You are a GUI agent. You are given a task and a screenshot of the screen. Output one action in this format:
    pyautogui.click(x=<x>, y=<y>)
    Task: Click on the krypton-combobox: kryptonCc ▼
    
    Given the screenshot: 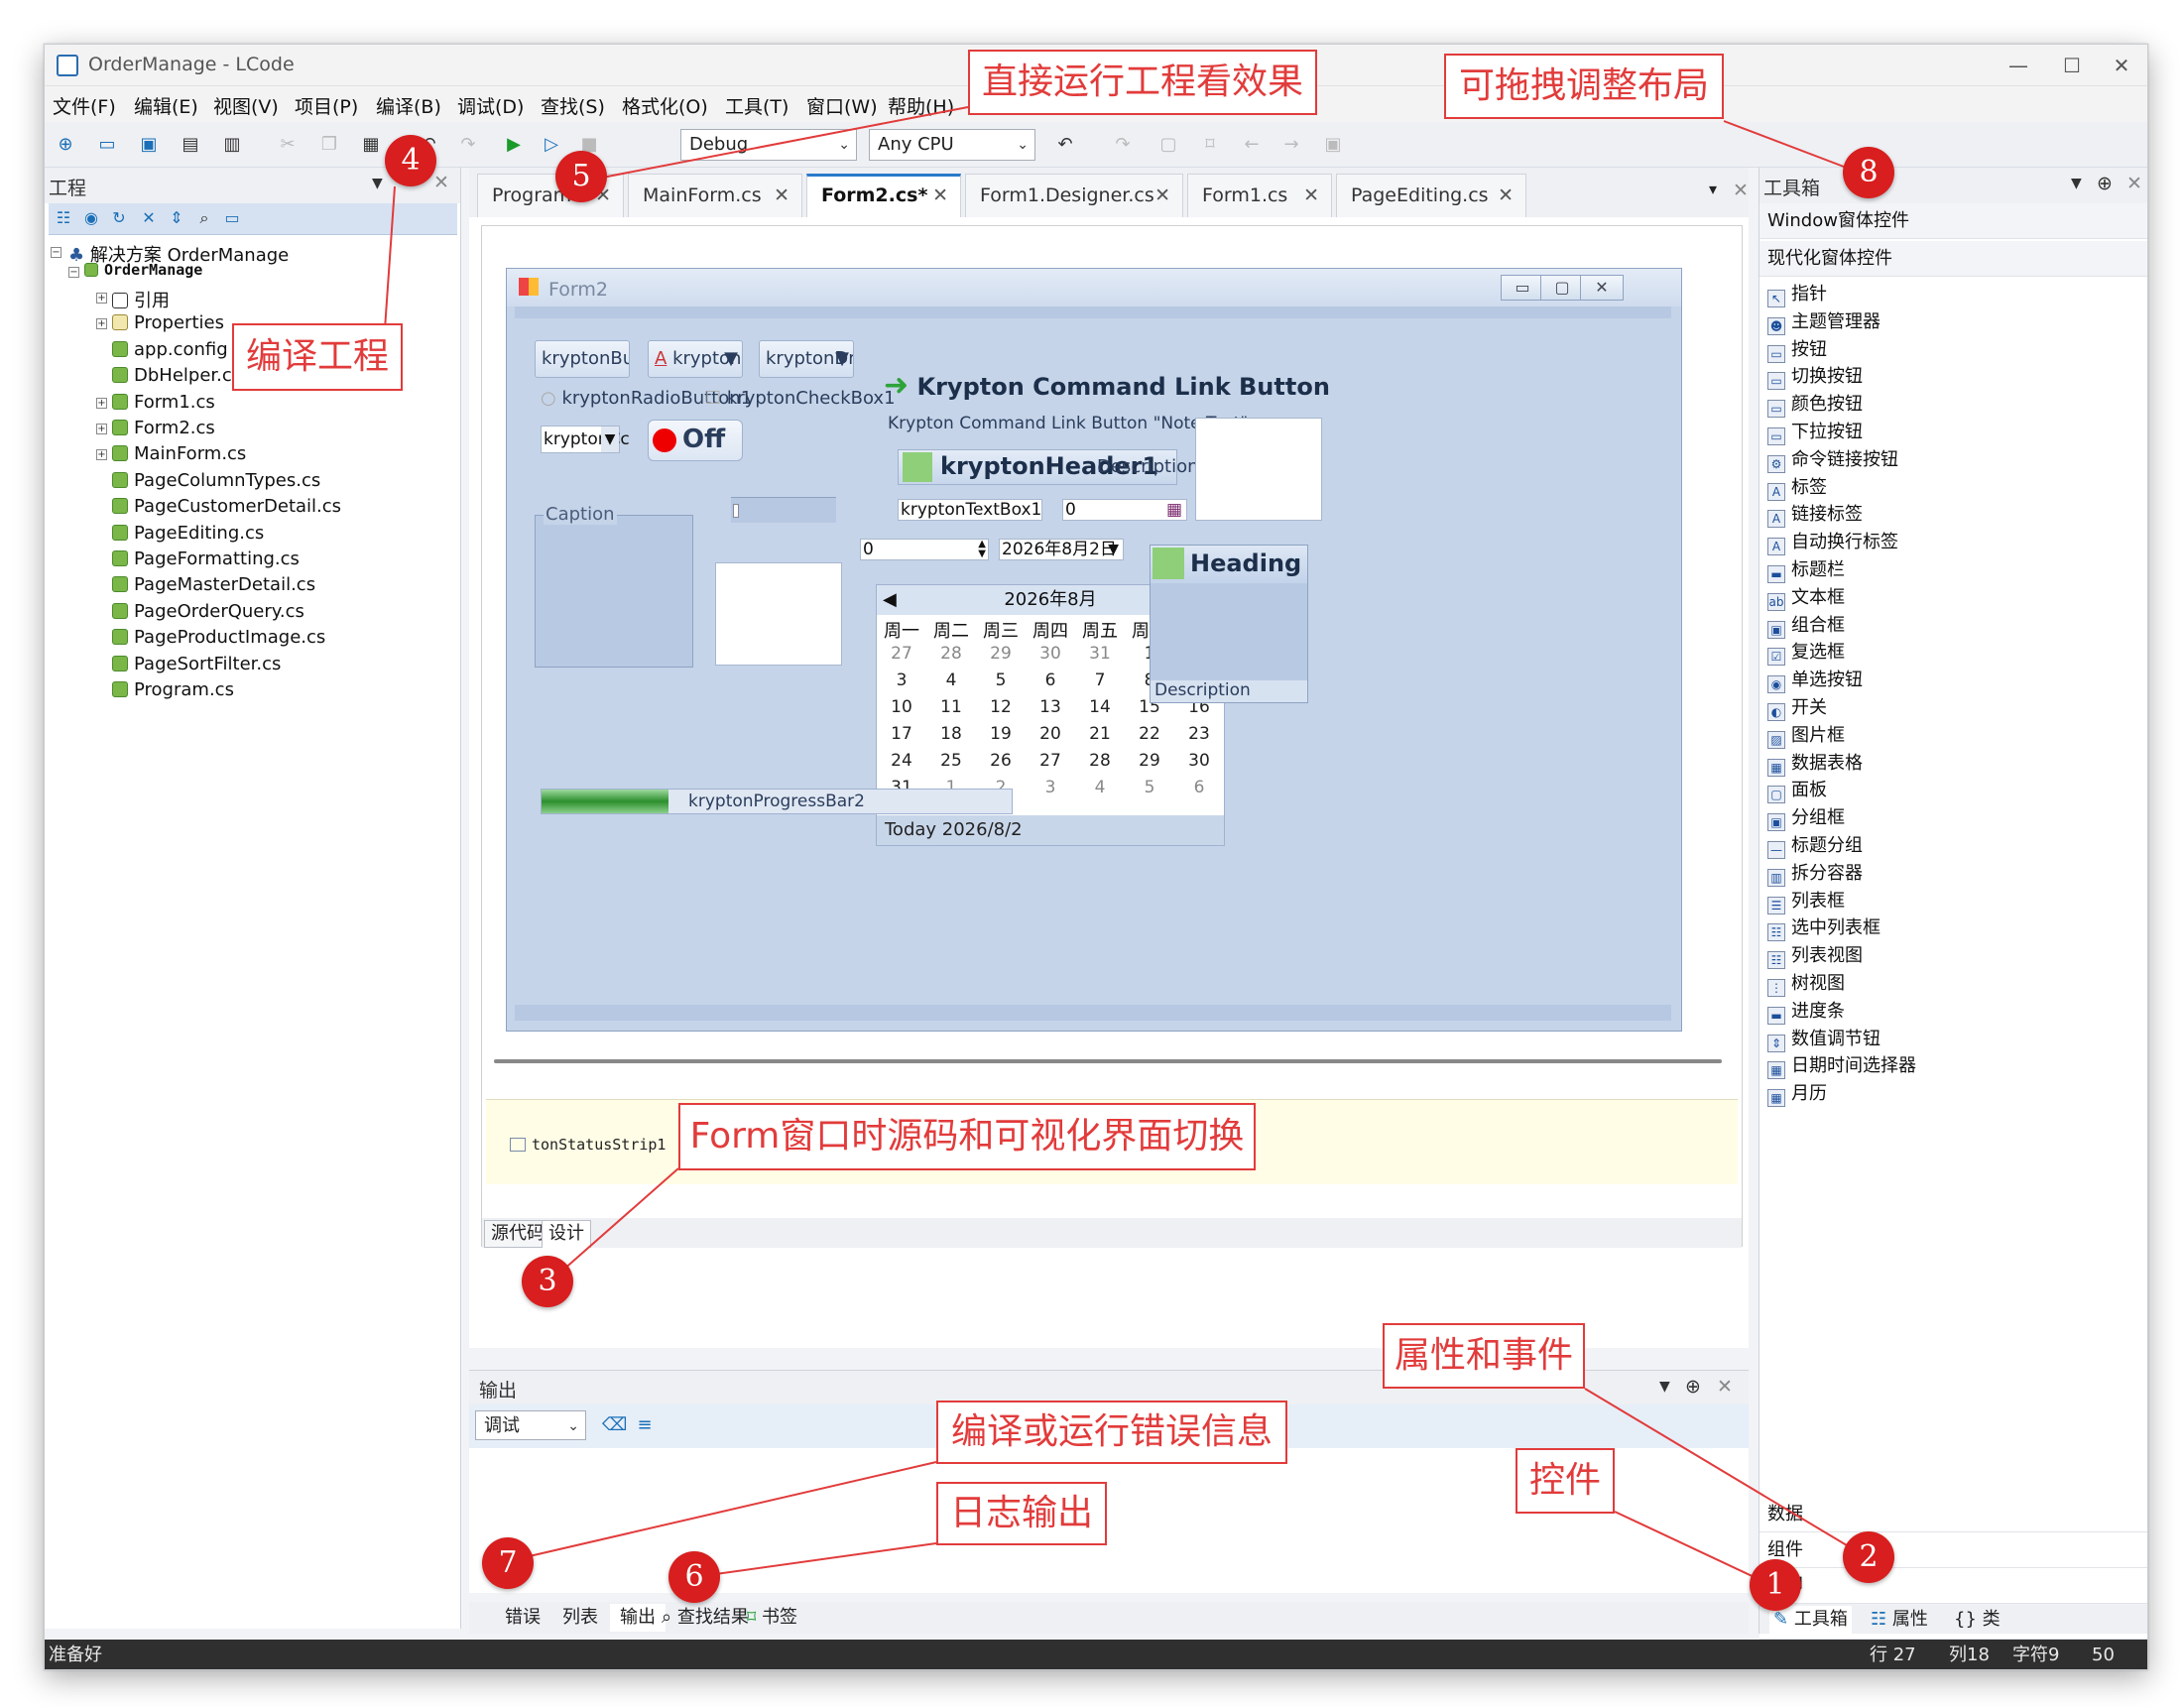 What is the action you would take?
    pyautogui.click(x=585, y=439)
    